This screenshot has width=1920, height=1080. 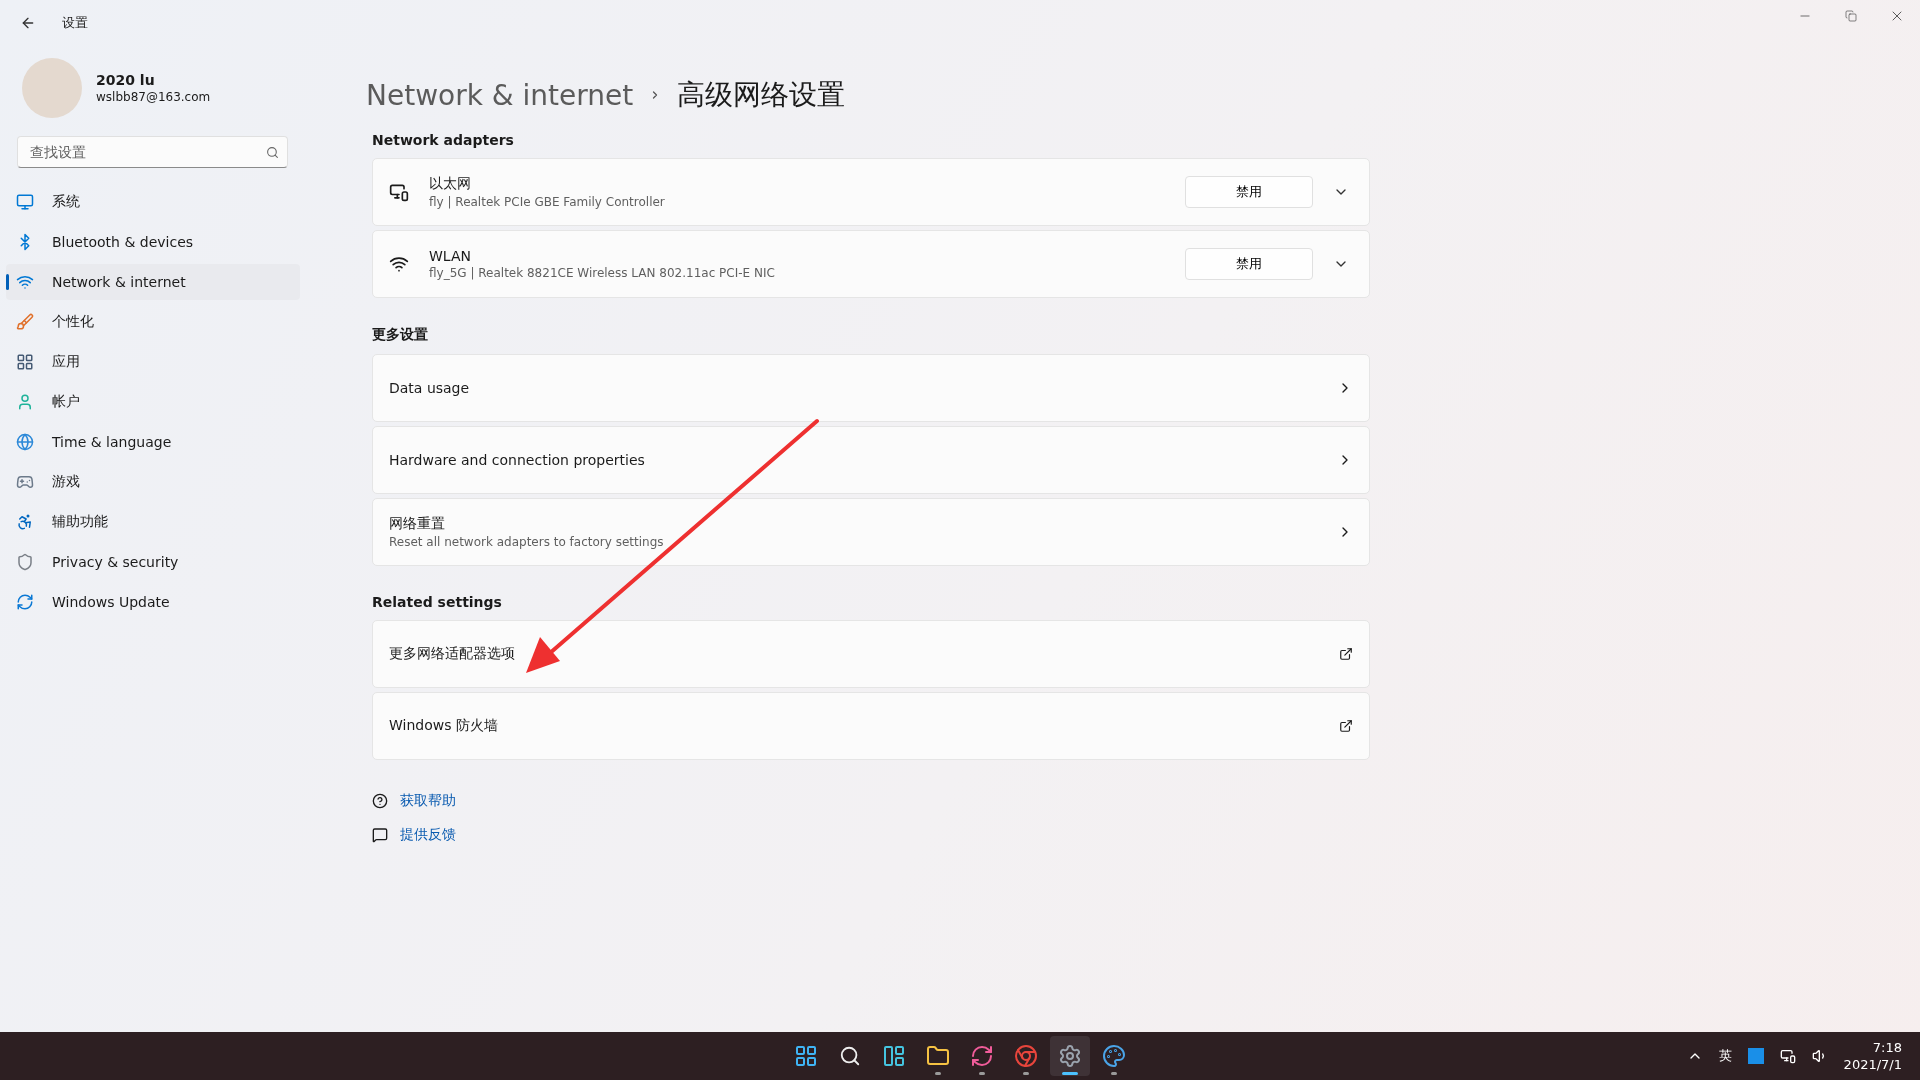 What do you see at coordinates (417, 524) in the screenshot?
I see `row-title: 网络重置` at bounding box center [417, 524].